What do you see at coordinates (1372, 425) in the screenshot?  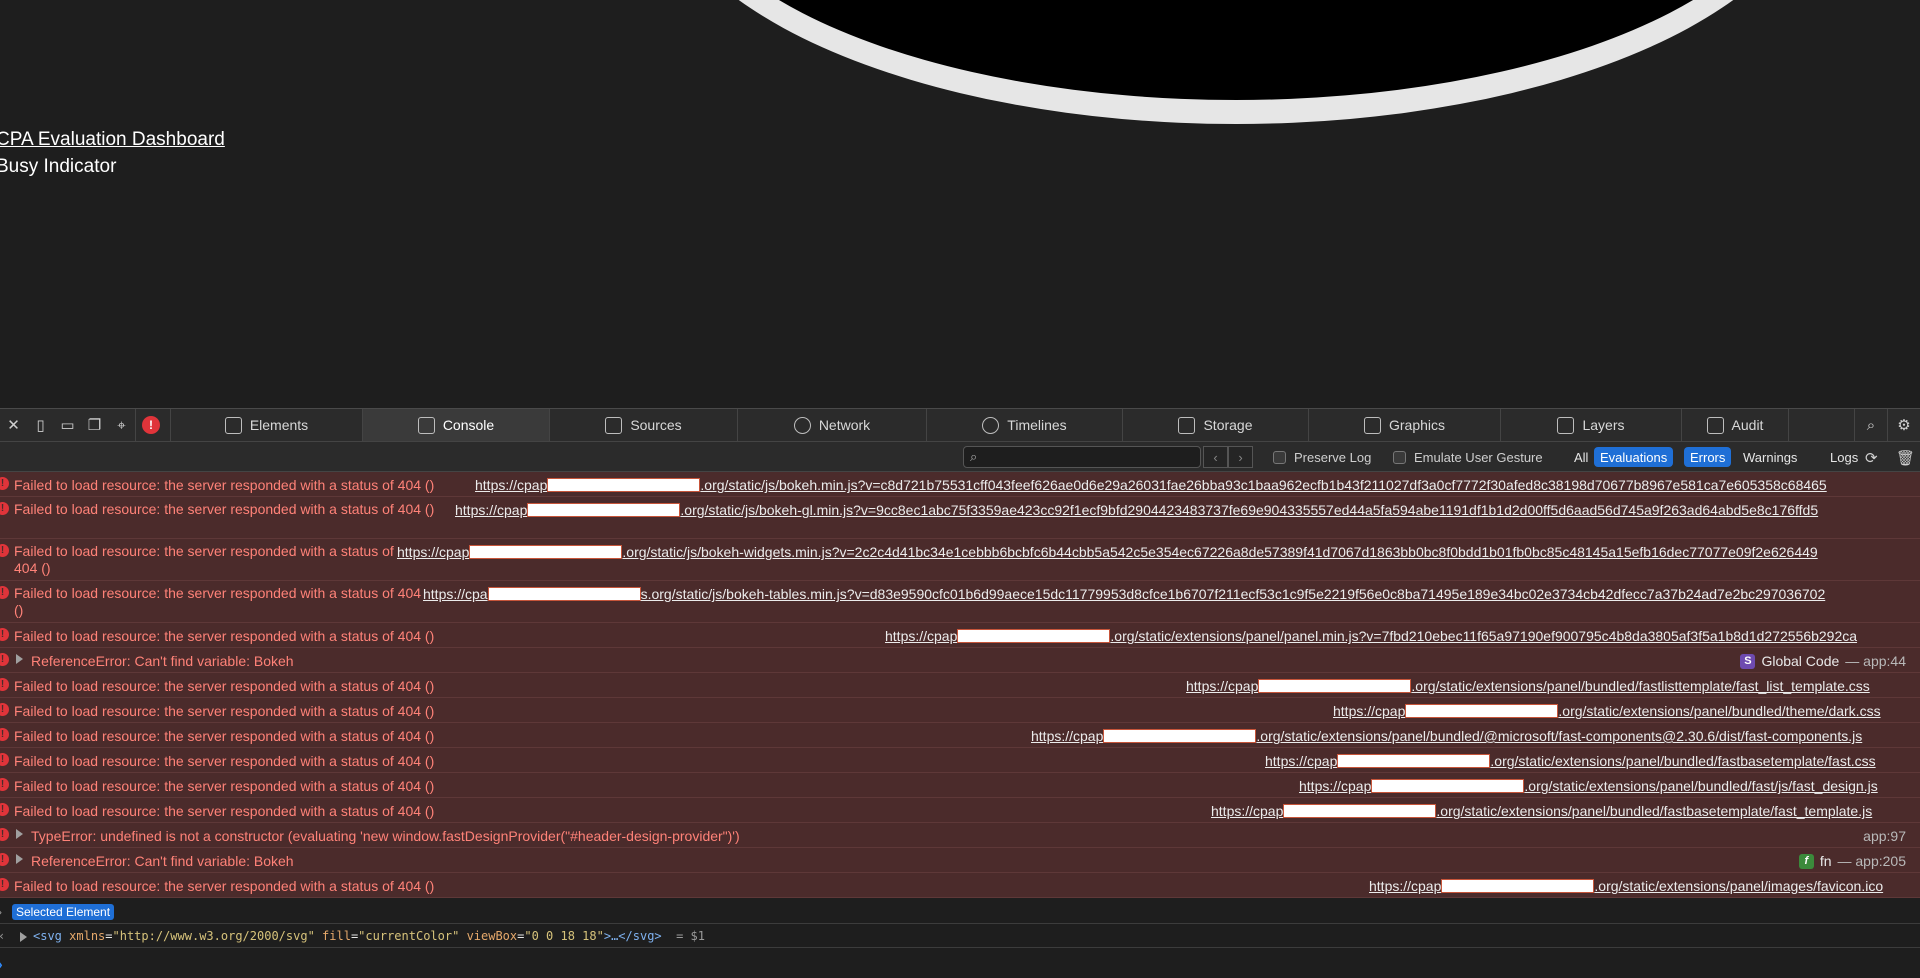 I see `graphics-icon` at bounding box center [1372, 425].